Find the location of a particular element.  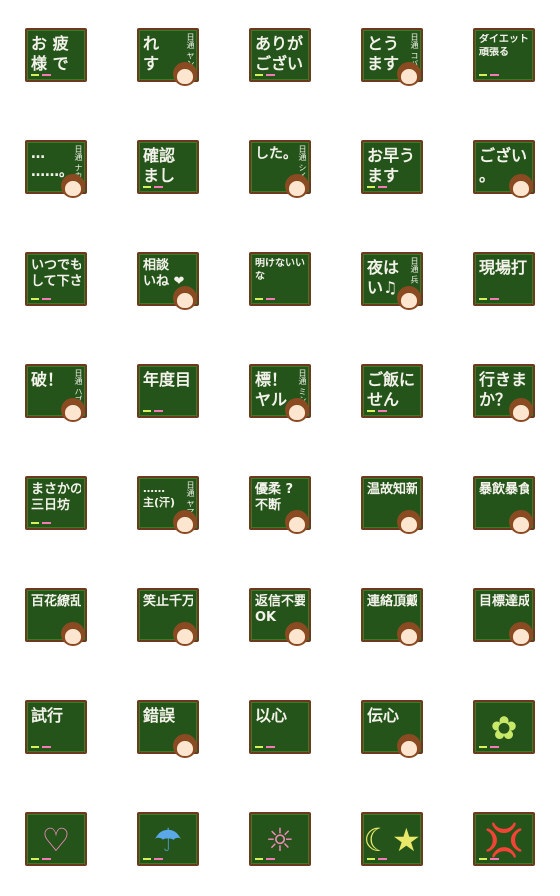

sticker-text-line: して下さ is located at coordinates (56, 282).